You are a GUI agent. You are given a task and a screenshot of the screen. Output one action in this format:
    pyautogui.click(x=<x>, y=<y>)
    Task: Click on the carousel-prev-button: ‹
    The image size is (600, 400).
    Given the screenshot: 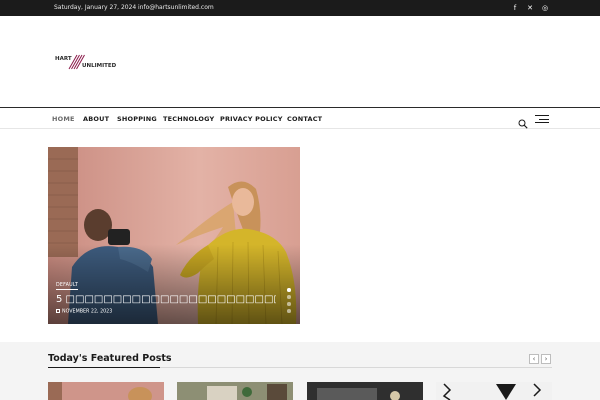 What is the action you would take?
    pyautogui.click(x=534, y=359)
    